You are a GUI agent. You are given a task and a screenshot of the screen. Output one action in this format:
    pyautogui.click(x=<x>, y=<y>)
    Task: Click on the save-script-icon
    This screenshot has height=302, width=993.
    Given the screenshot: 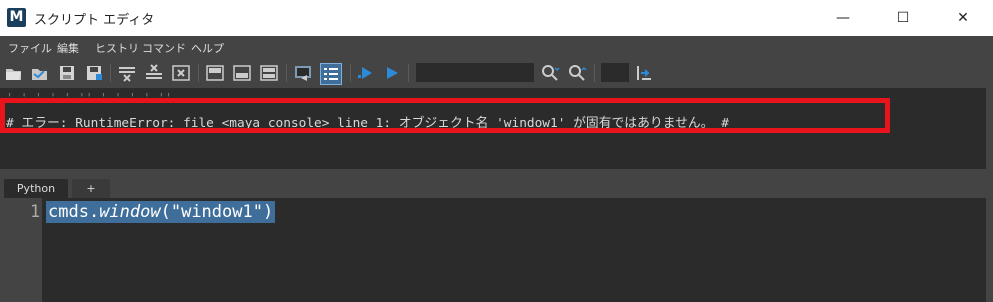 What is the action you would take?
    pyautogui.click(x=67, y=73)
    